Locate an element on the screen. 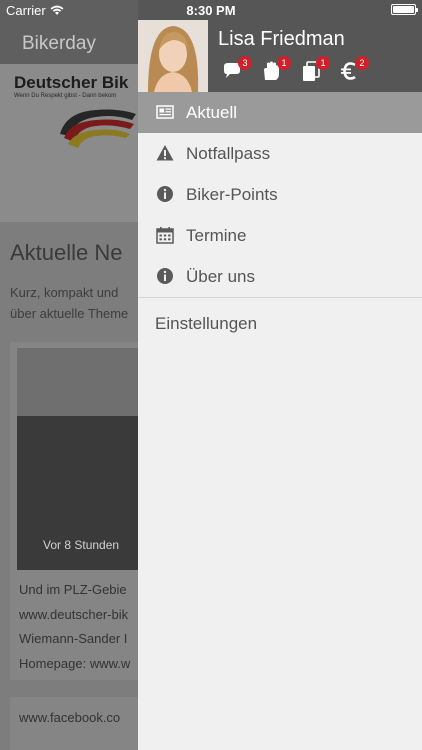 This screenshot has height=750, width=422. user-name: Lisa Friedman is located at coordinates (281, 39).